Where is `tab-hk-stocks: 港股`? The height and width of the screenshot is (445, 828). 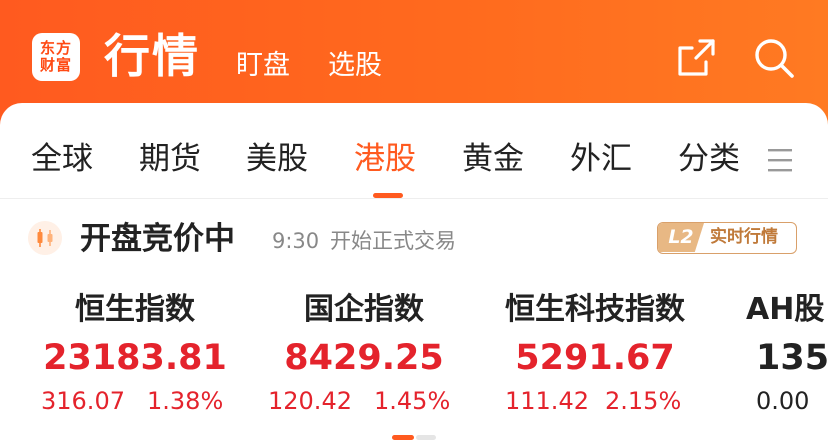 tab-hk-stocks: 港股 is located at coordinates (385, 159).